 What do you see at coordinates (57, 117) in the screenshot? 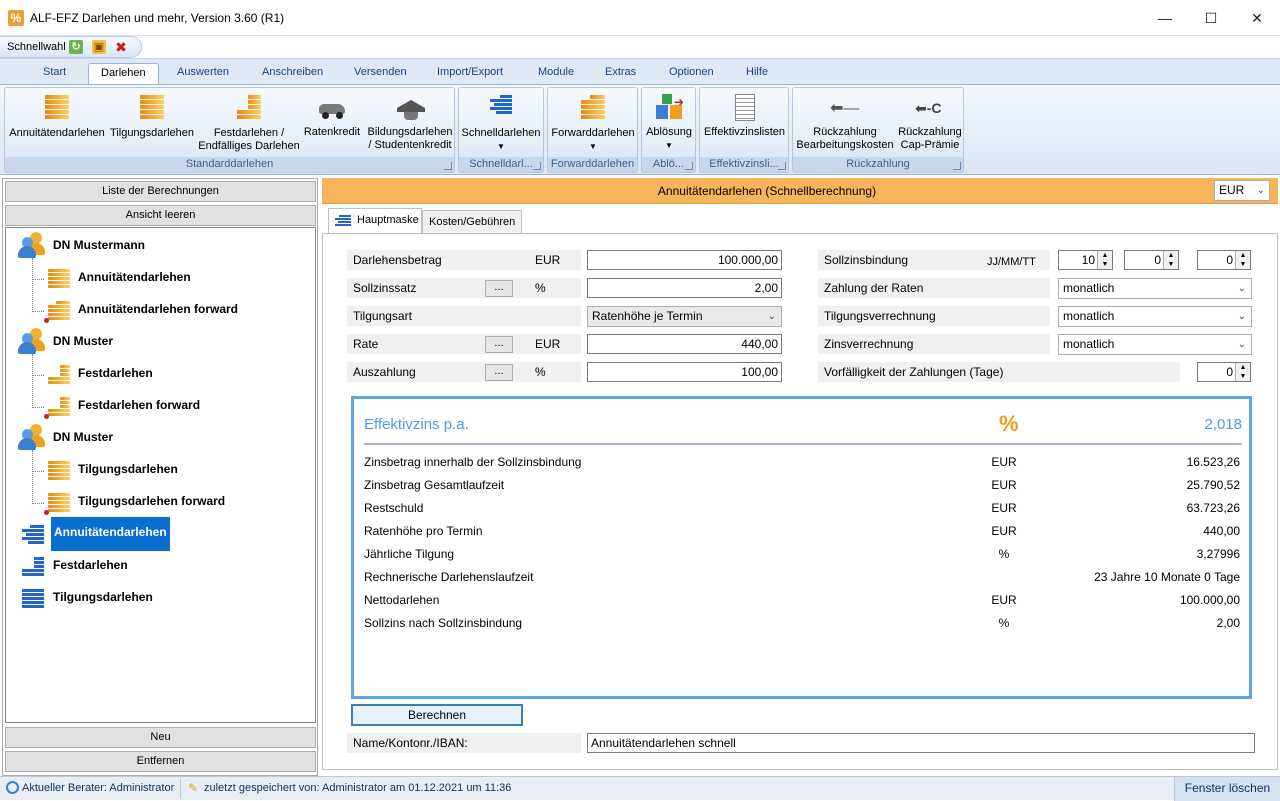
I see `annuitaetendarlehen-button: Annuitätendarlehen` at bounding box center [57, 117].